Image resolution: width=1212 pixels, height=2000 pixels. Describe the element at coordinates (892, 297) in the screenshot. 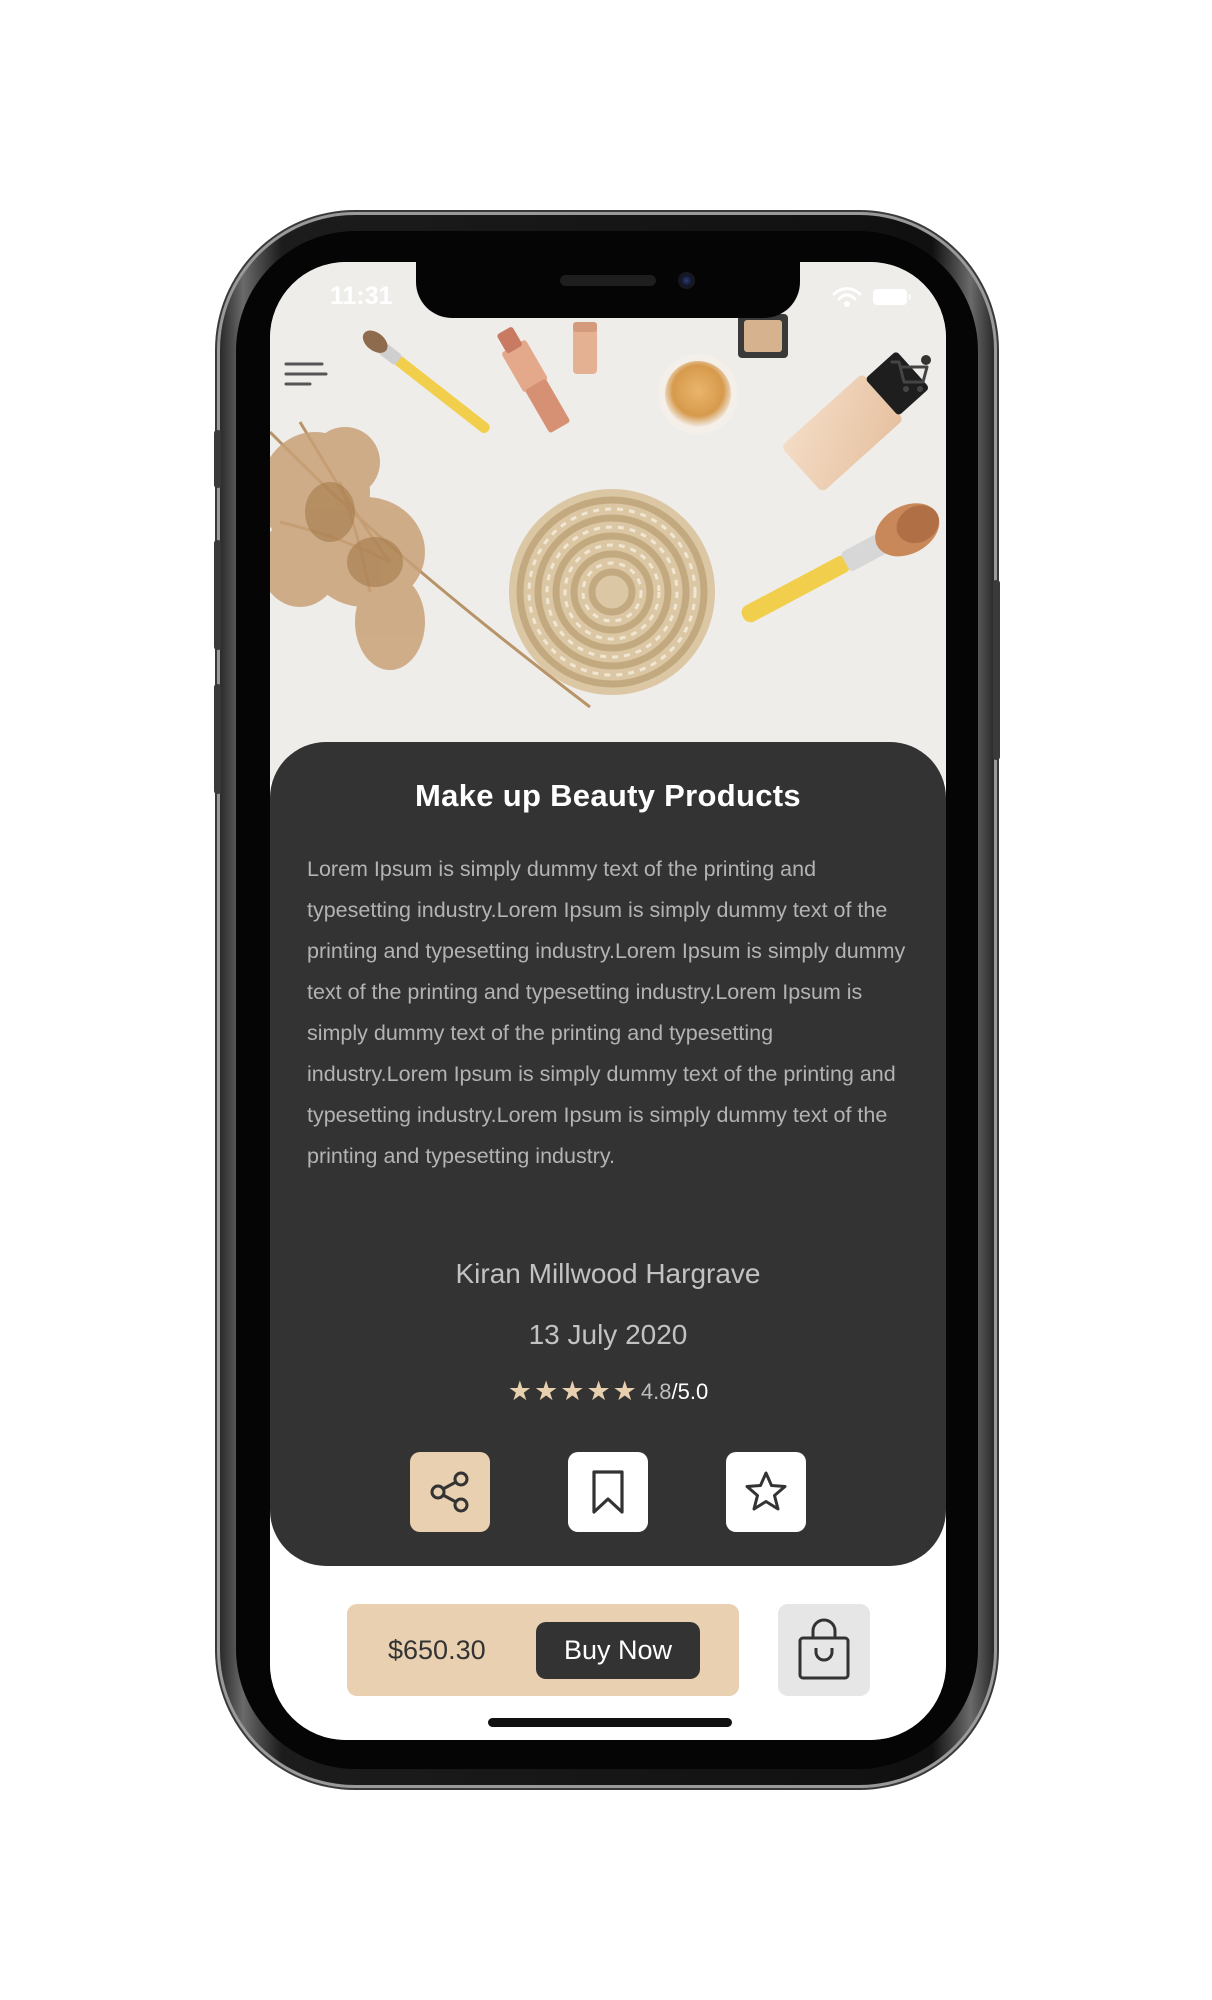

I see `battery-icon` at that location.